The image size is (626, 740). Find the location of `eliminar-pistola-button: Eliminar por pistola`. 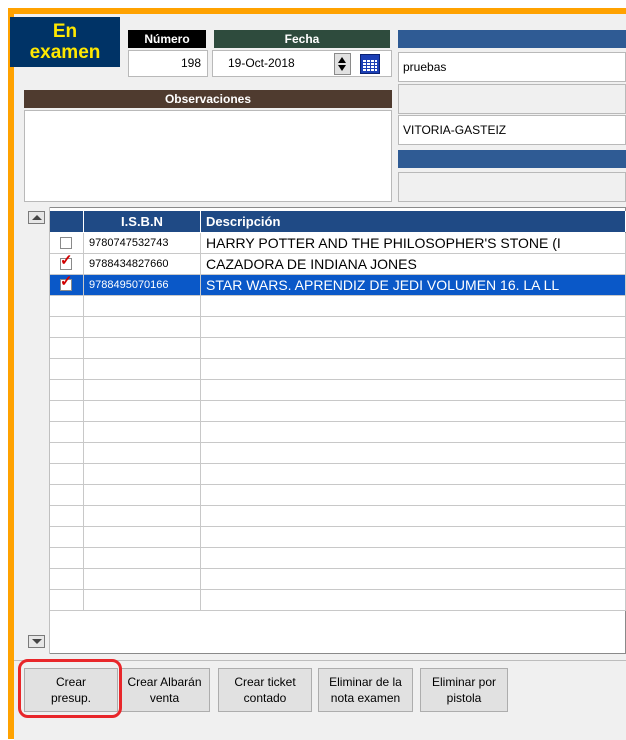

eliminar-pistola-button: Eliminar por pistola is located at coordinates (464, 690).